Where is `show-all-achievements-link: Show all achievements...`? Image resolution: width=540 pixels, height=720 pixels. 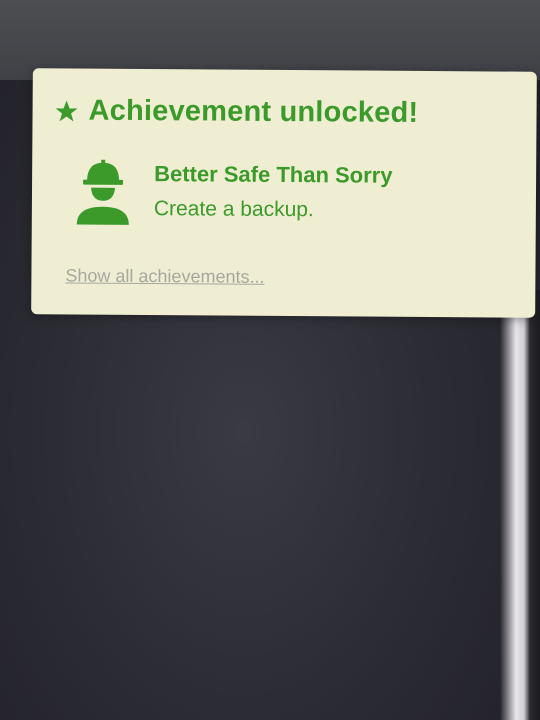 show-all-achievements-link: Show all achievements... is located at coordinates (164, 276).